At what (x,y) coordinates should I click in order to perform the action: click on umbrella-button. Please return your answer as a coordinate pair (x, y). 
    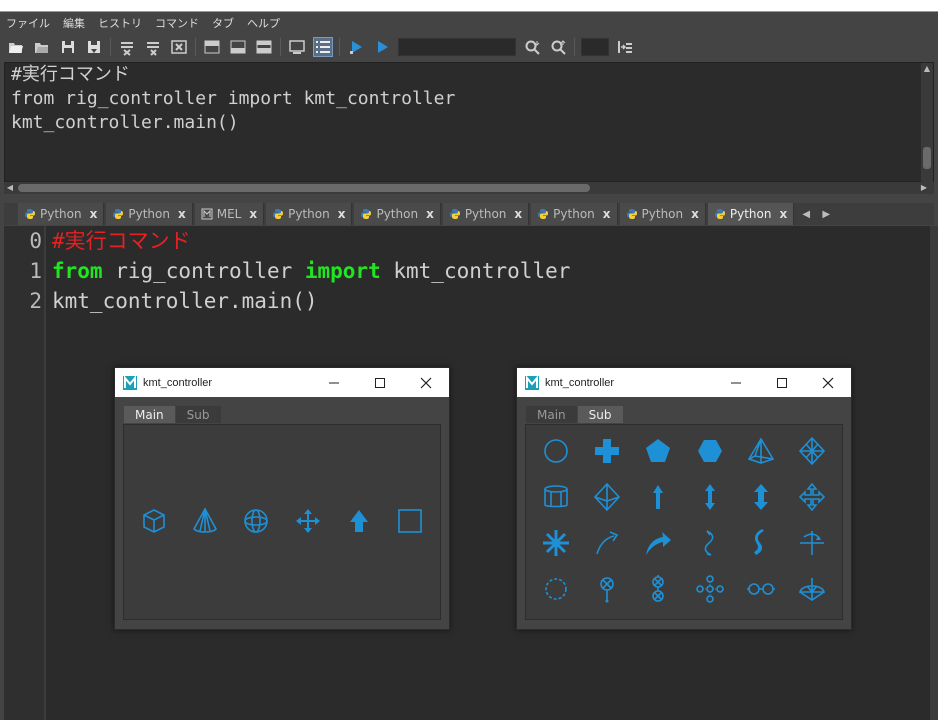
    Looking at the image, I should click on (812, 589).